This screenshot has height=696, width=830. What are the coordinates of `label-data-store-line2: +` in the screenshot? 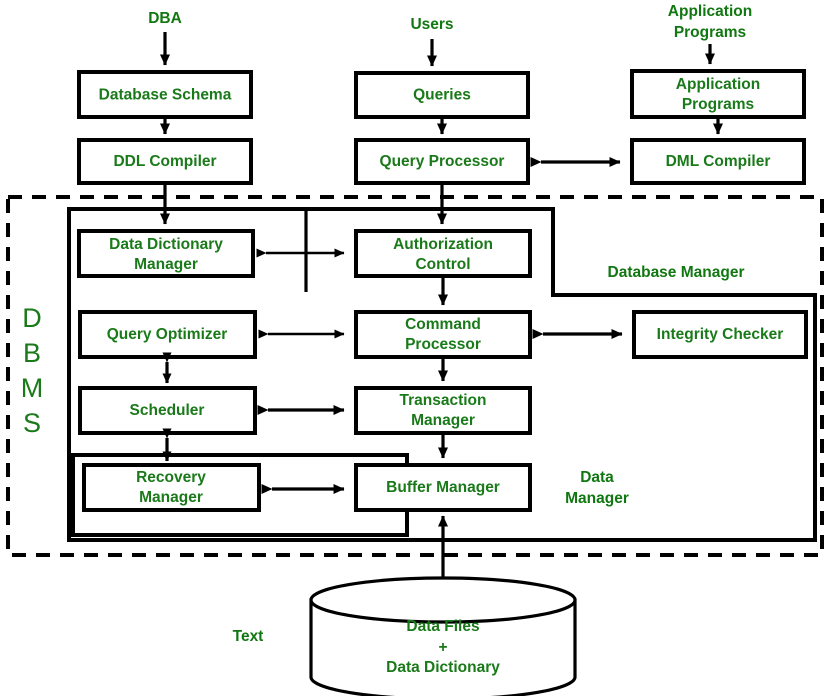 It's located at (442, 647).